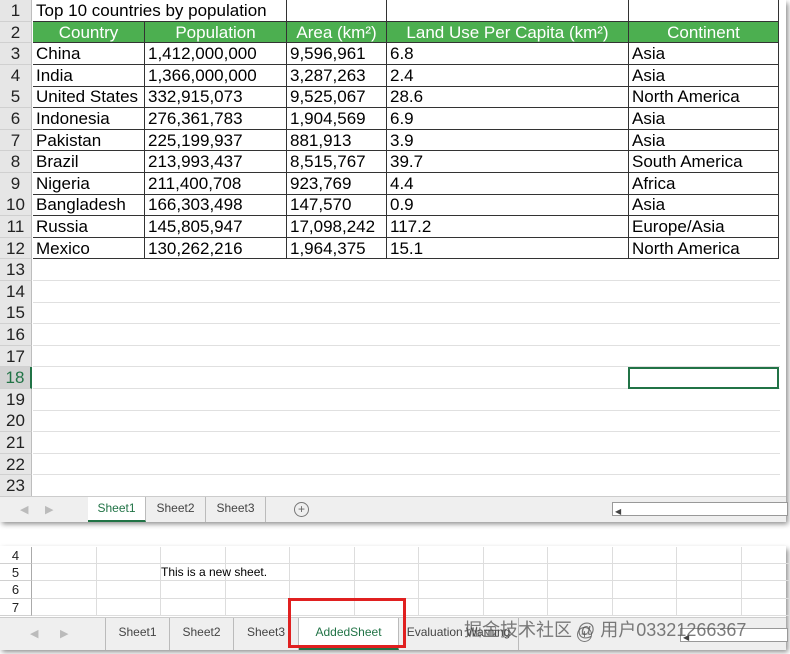  I want to click on row-header: 8, so click(16, 162).